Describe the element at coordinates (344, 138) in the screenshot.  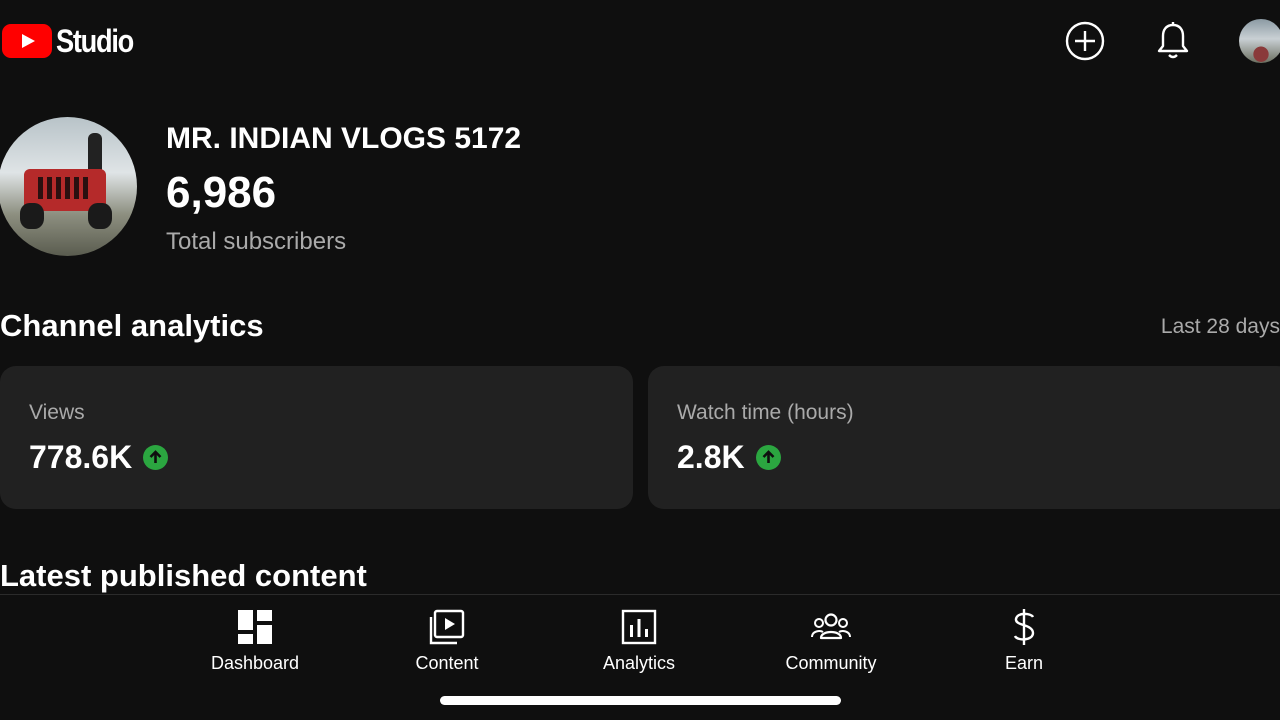
I see `channel-name: MR. INDIAN VLOGS 5172` at that location.